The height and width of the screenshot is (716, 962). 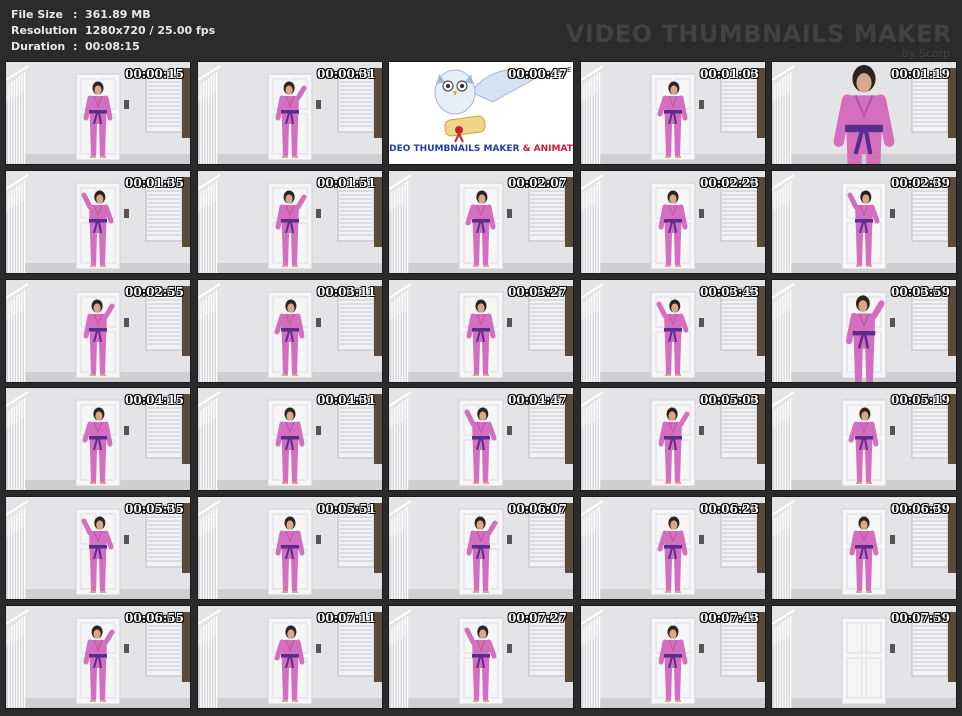 What do you see at coordinates (864, 657) in the screenshot?
I see `video-thumbnail: 00:07:59` at bounding box center [864, 657].